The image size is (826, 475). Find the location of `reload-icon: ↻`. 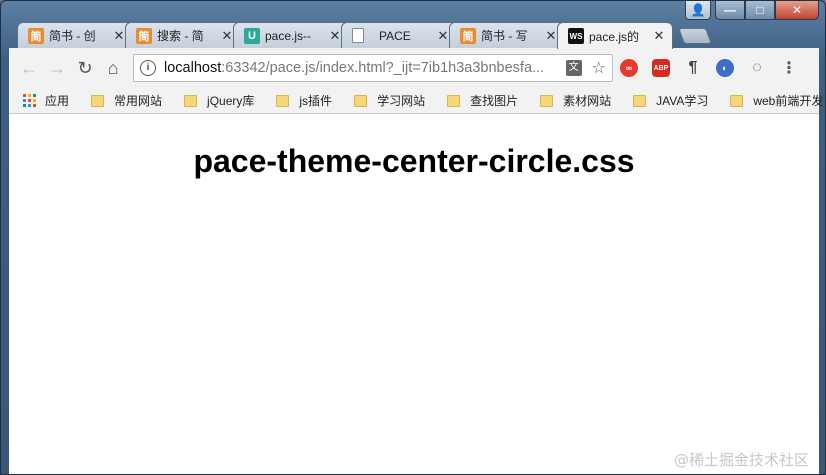

reload-icon: ↻ is located at coordinates (85, 68).